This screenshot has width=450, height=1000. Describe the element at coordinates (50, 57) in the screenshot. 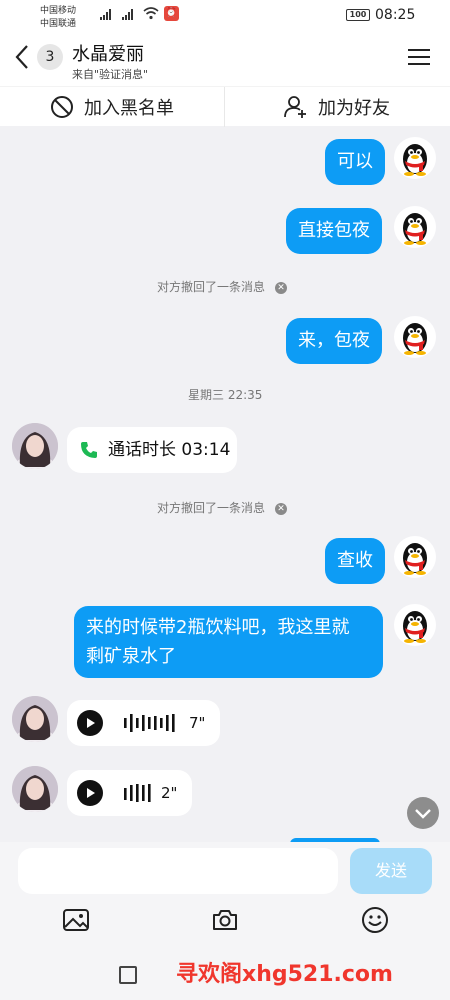

I see `unread-count-badge: 3` at that location.